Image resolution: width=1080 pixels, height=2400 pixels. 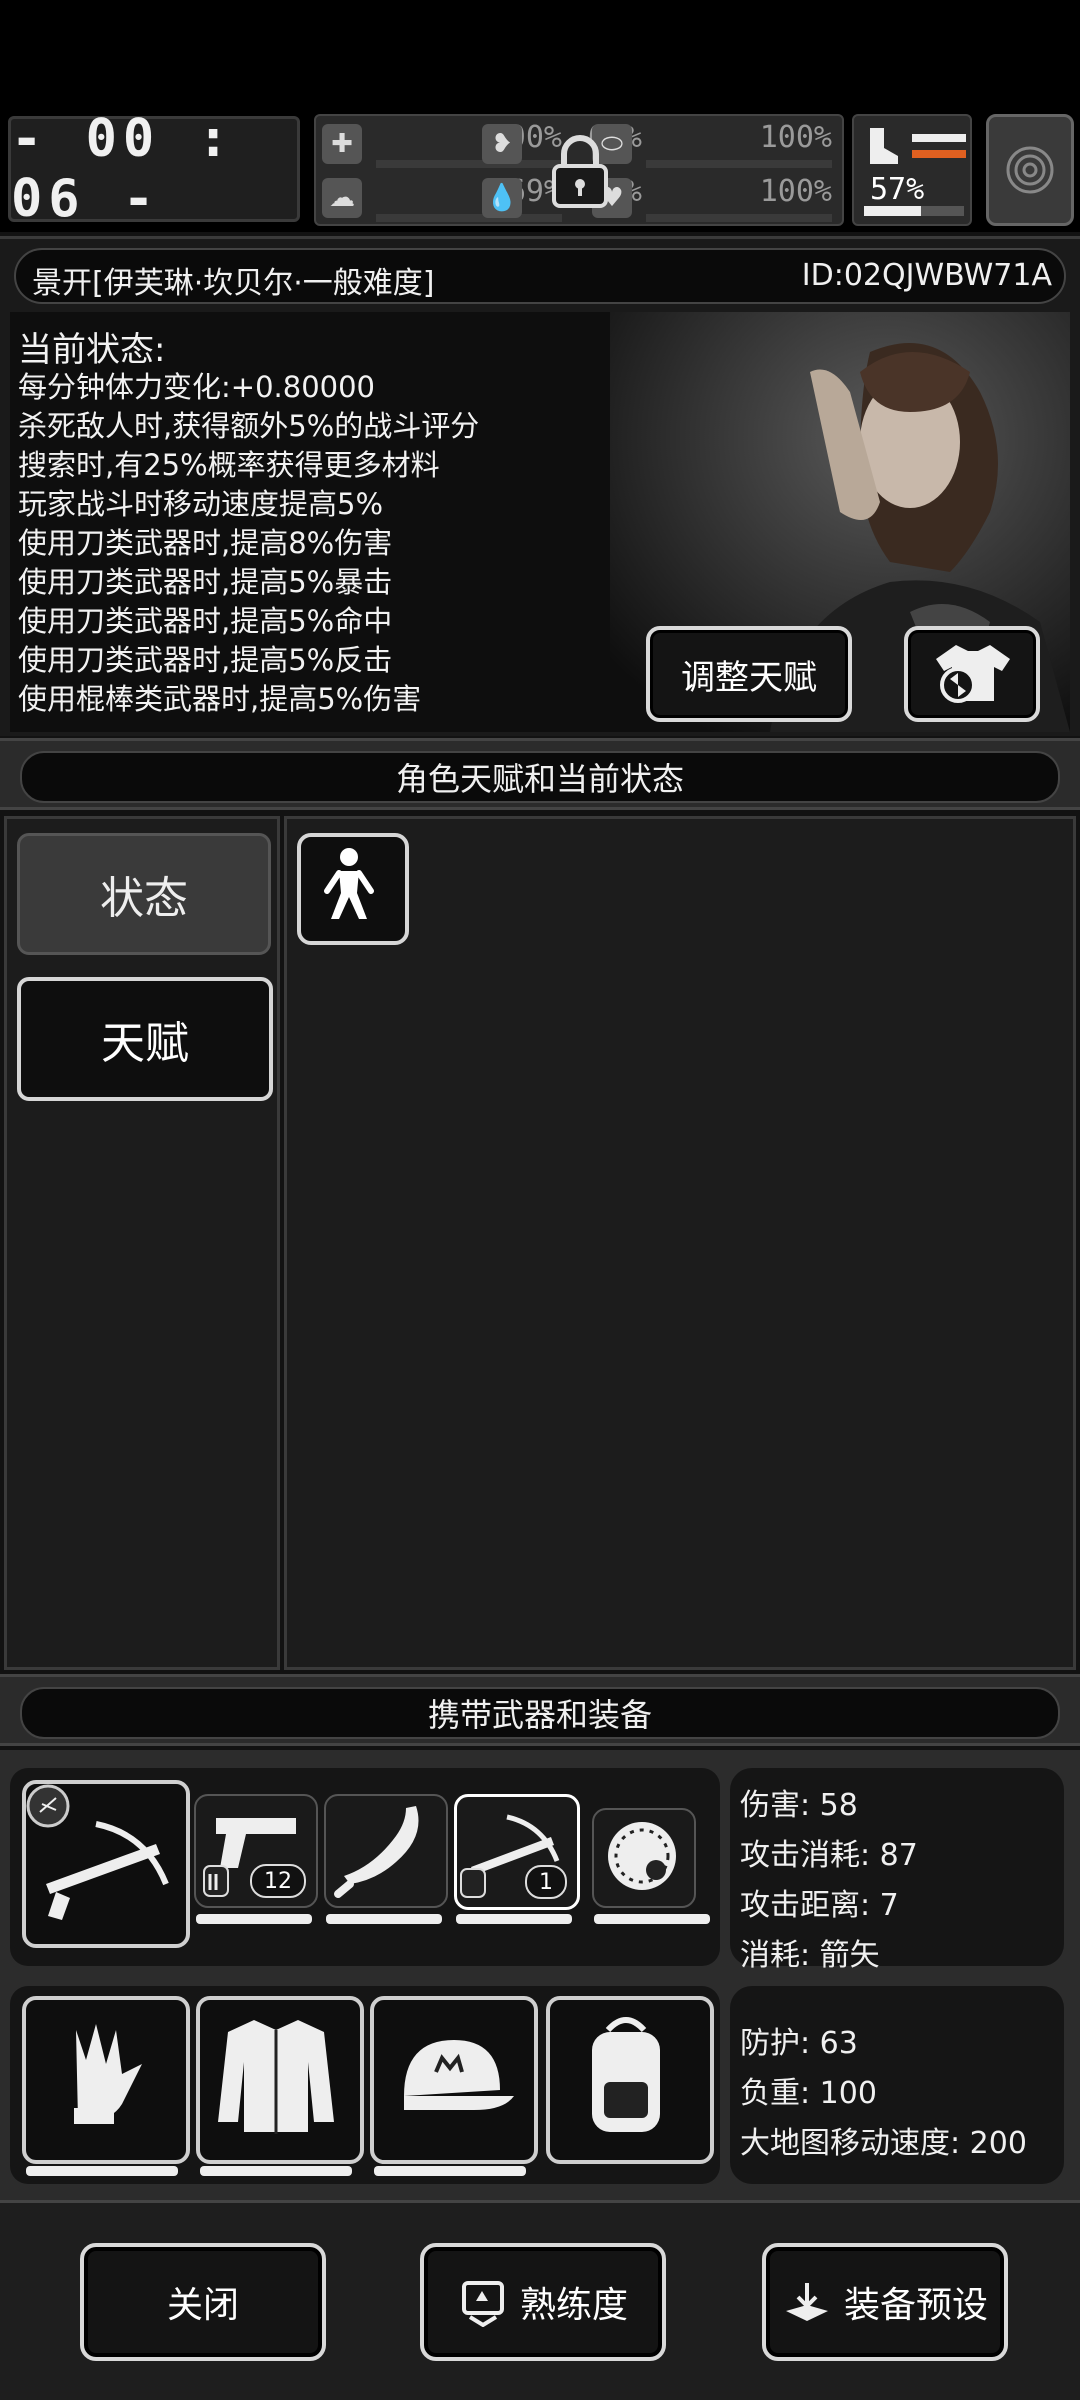 I want to click on preset-download-icon, so click(x=806, y=2302).